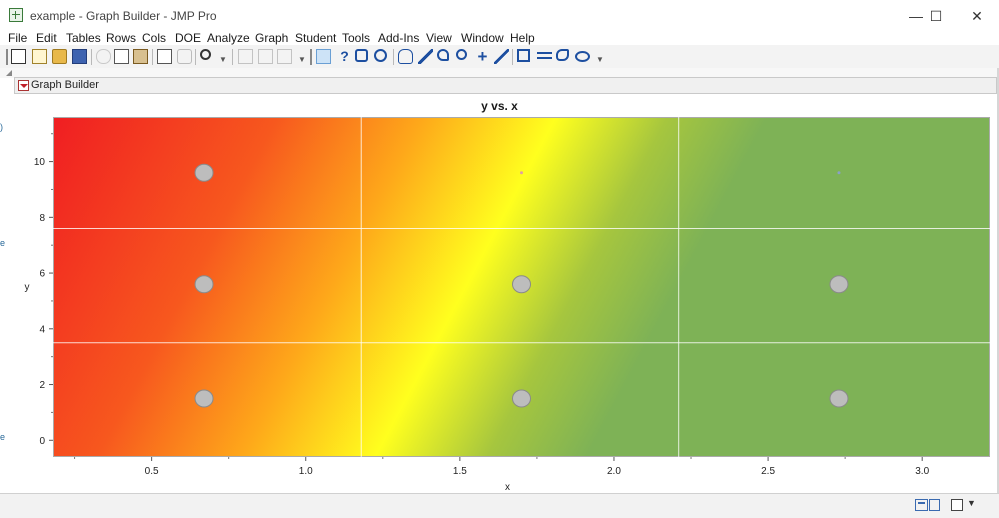  What do you see at coordinates (921, 505) in the screenshot?
I see `home-icon` at bounding box center [921, 505].